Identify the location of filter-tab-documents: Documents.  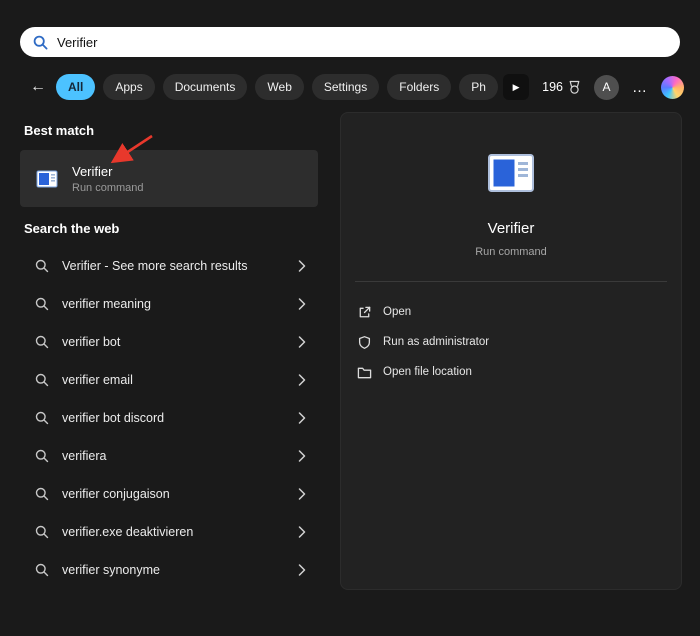
(205, 87).